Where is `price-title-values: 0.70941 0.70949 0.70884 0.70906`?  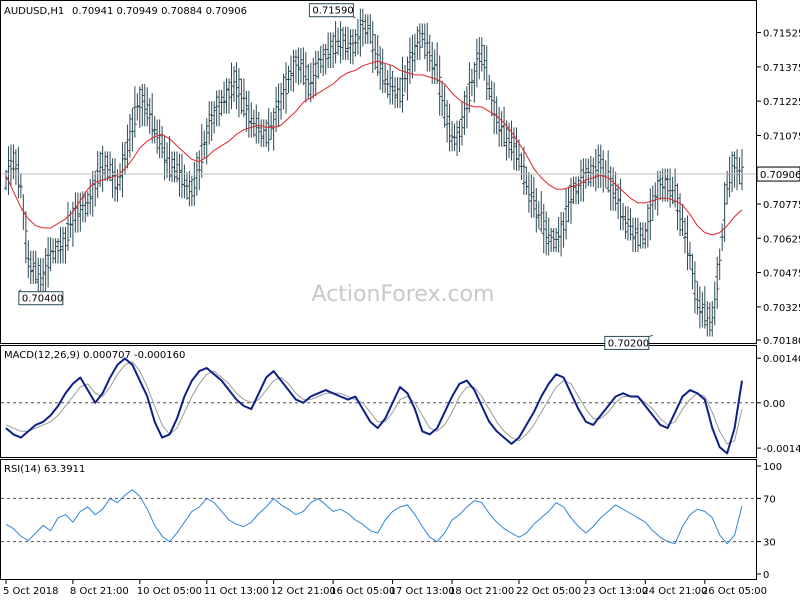
price-title-values: 0.70941 0.70949 0.70884 0.70906 is located at coordinates (159, 11).